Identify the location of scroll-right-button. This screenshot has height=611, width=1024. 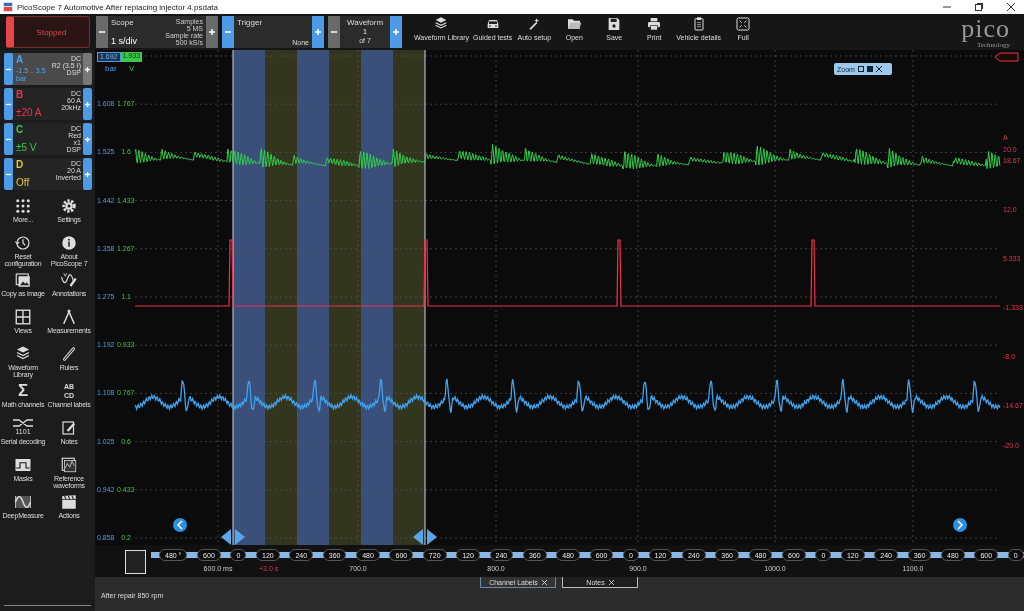
(960, 525).